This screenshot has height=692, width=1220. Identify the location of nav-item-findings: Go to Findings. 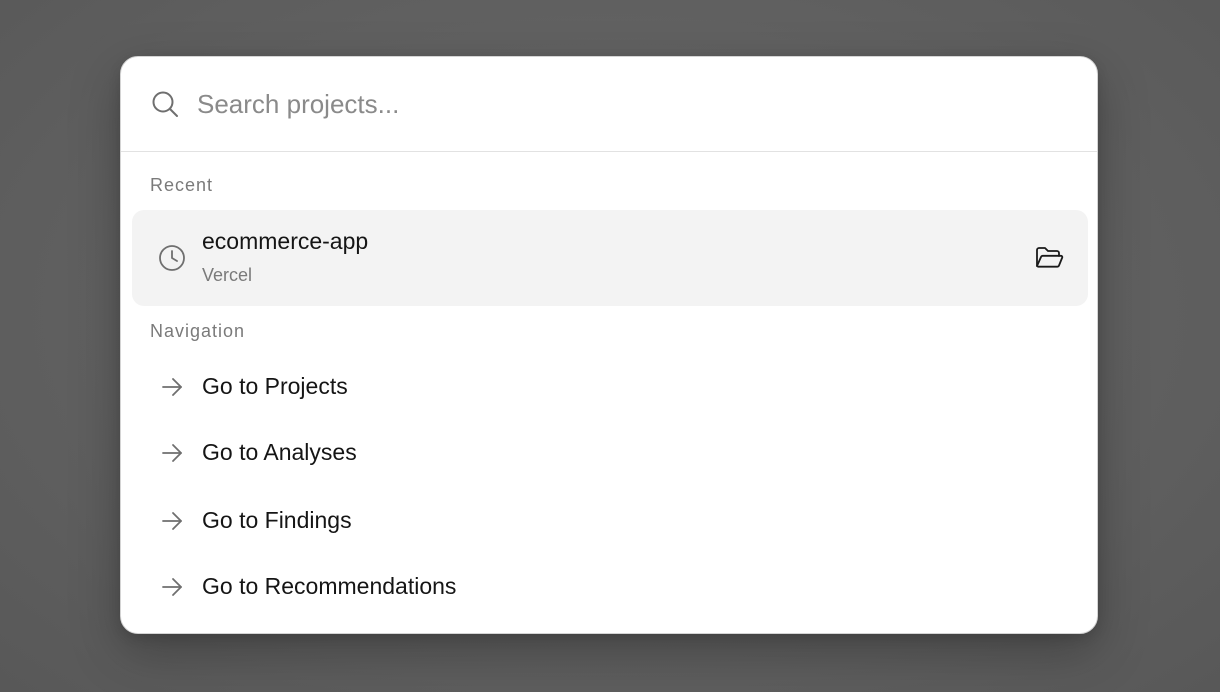
(610, 521).